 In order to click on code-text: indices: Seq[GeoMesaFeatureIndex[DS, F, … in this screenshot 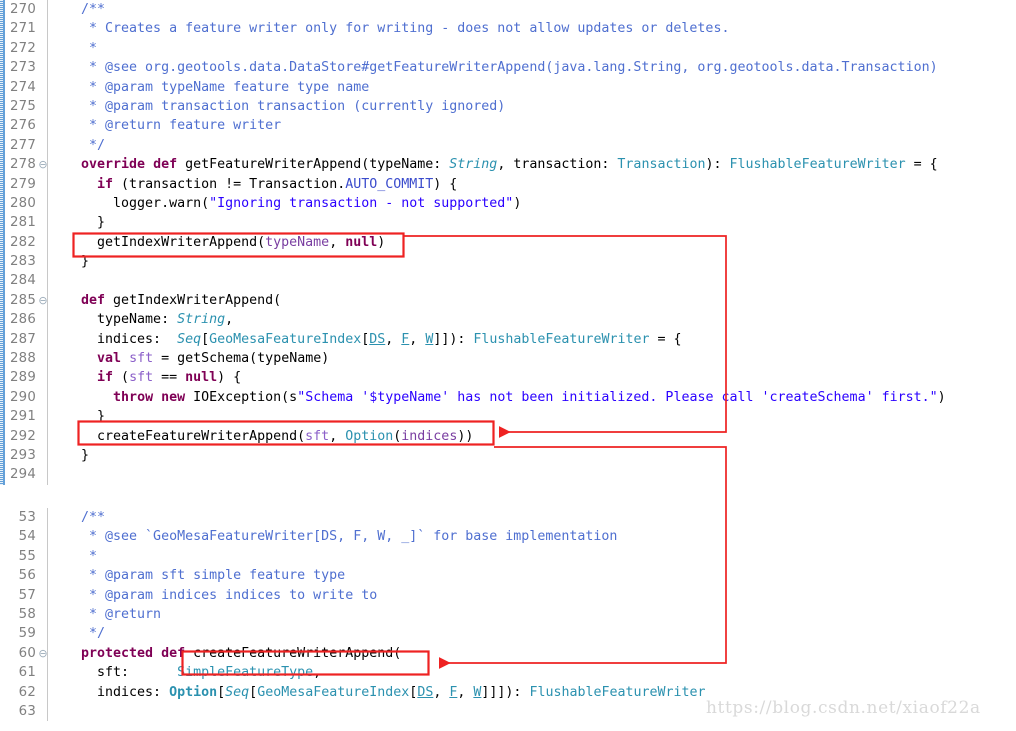, I will do `click(373, 339)`.